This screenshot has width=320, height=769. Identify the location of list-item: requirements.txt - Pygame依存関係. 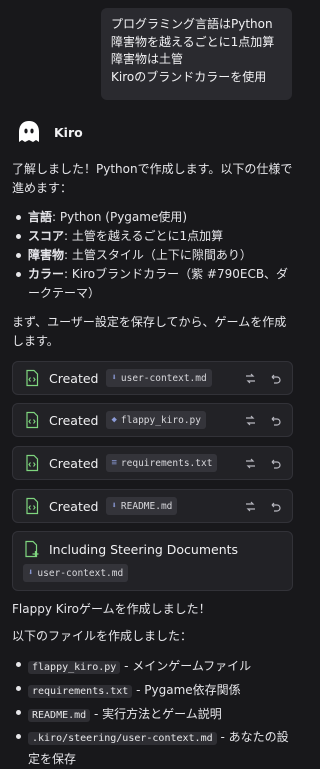
(153, 691).